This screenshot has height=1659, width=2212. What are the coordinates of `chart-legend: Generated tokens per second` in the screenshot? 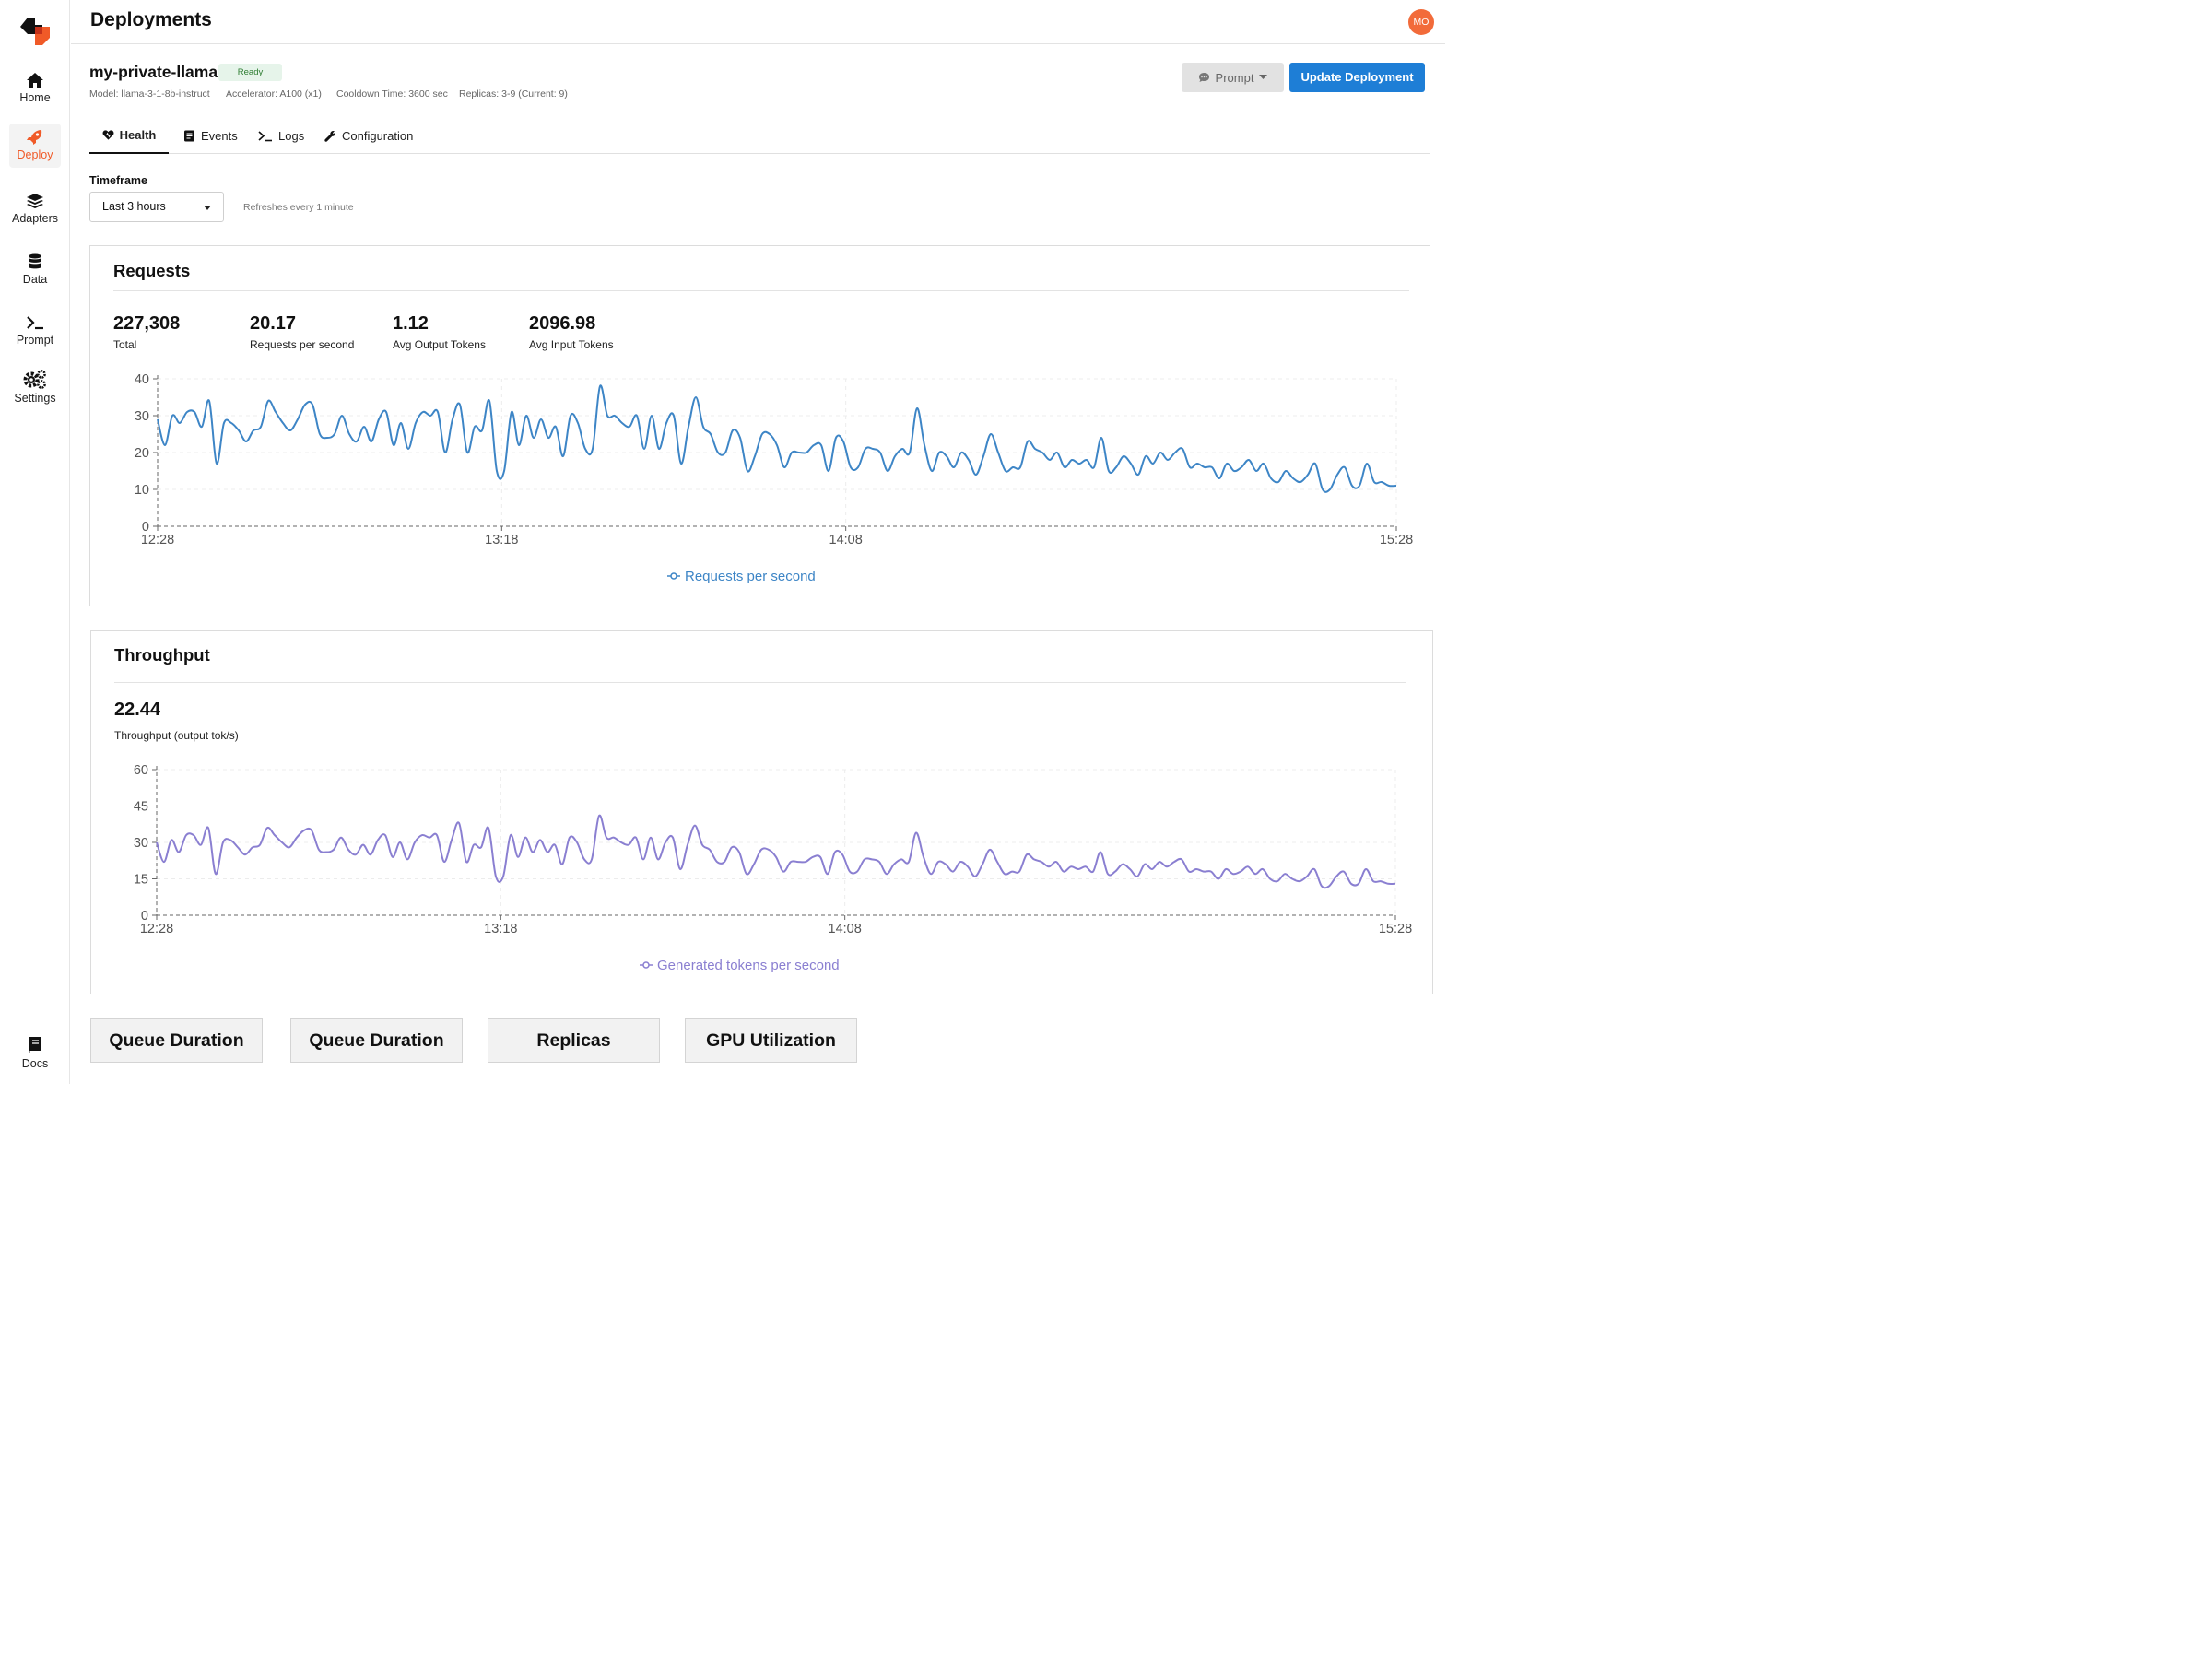 It's located at (740, 965).